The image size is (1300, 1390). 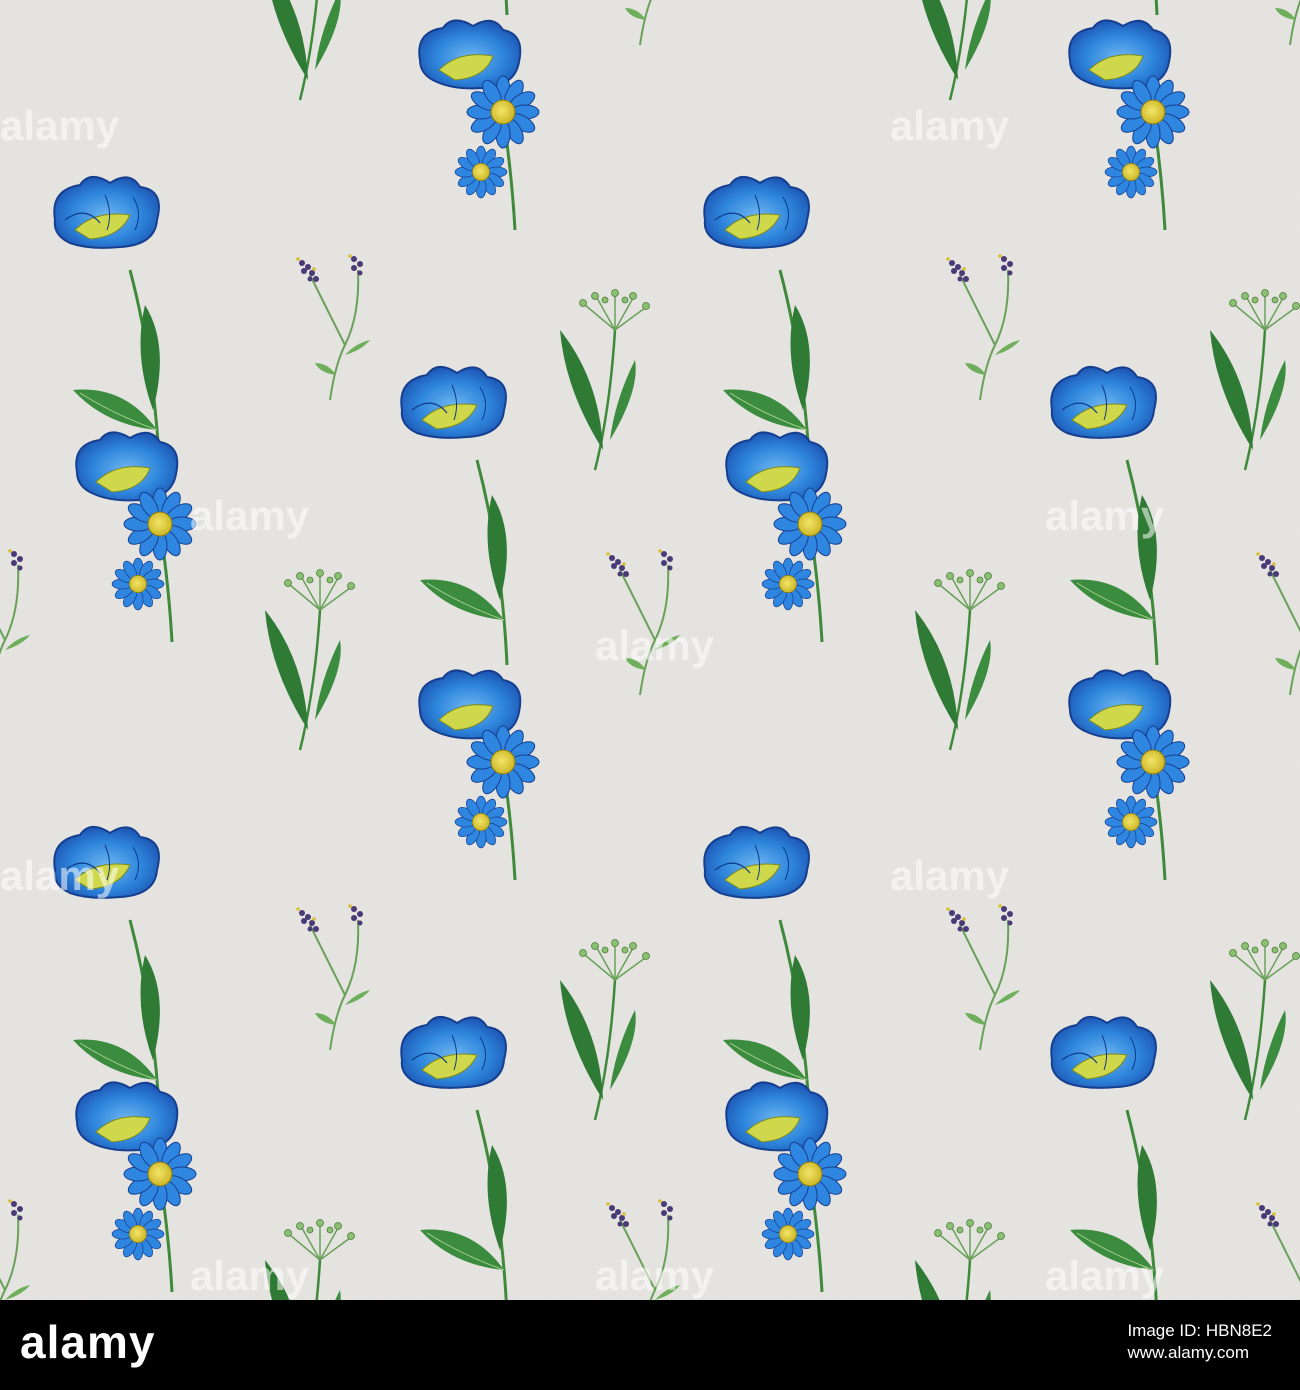 What do you see at coordinates (1199, 1342) in the screenshot?
I see `image-meta: Image ID: HBN8E2 www.alamy.com` at bounding box center [1199, 1342].